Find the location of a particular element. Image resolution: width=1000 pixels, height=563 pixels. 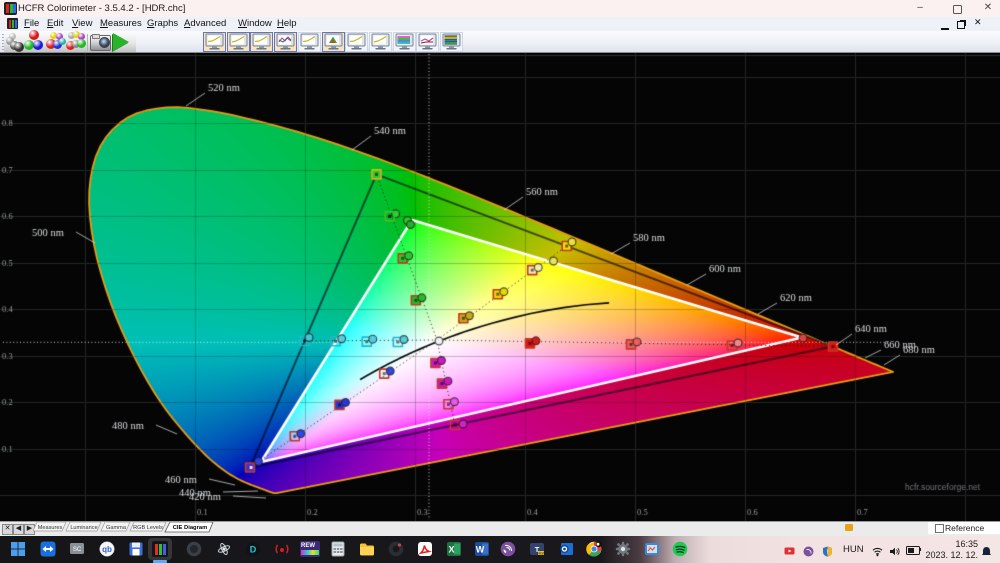

svg-text: CIE Diagram is located at coordinates (190, 528).